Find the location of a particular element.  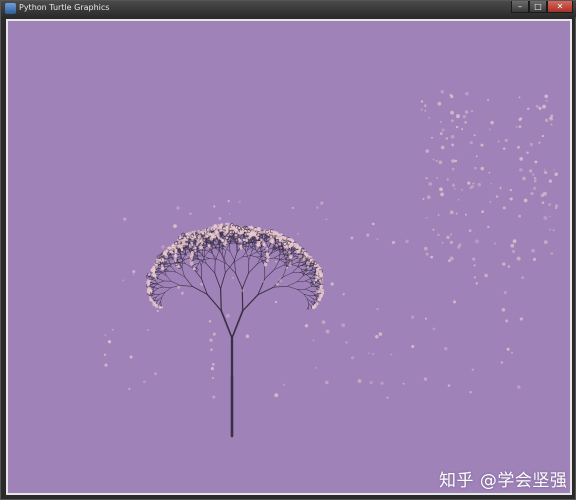

title-bar: Python Turtle Graphics – □ ✕ is located at coordinates (288, 9).